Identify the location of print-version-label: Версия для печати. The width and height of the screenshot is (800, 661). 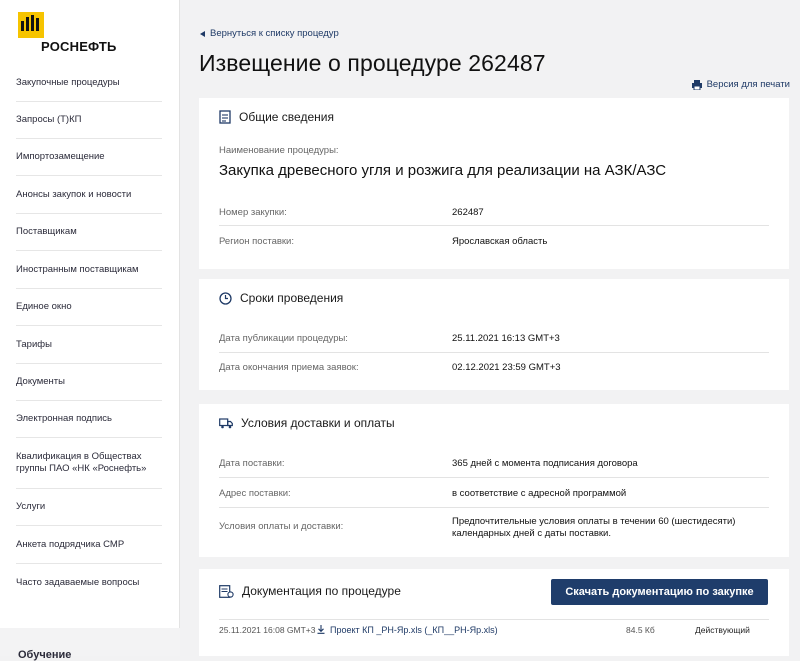
(748, 84).